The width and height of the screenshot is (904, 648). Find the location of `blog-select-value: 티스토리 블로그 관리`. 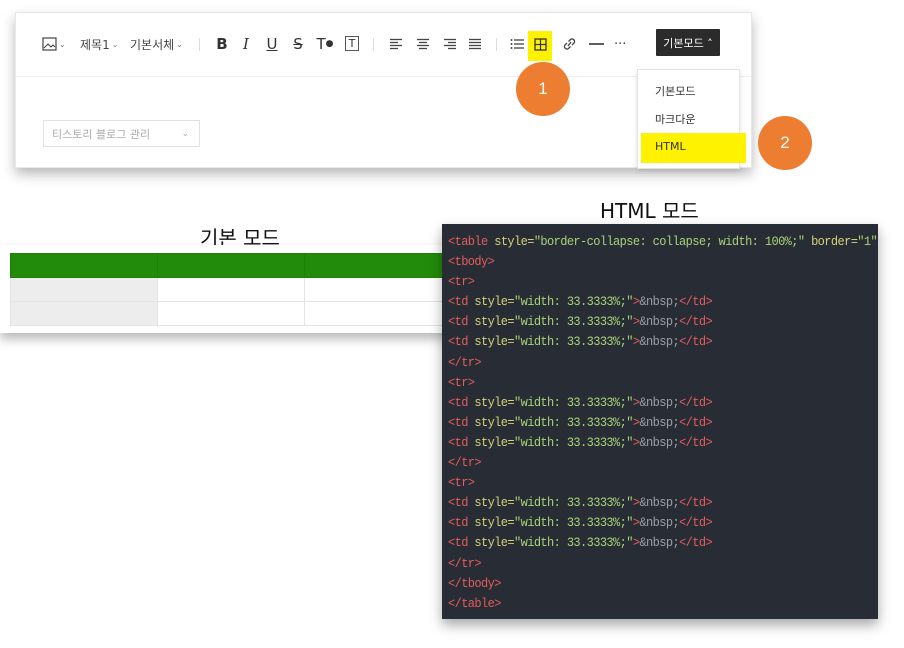

blog-select-value: 티스토리 블로그 관리 is located at coordinates (101, 134).